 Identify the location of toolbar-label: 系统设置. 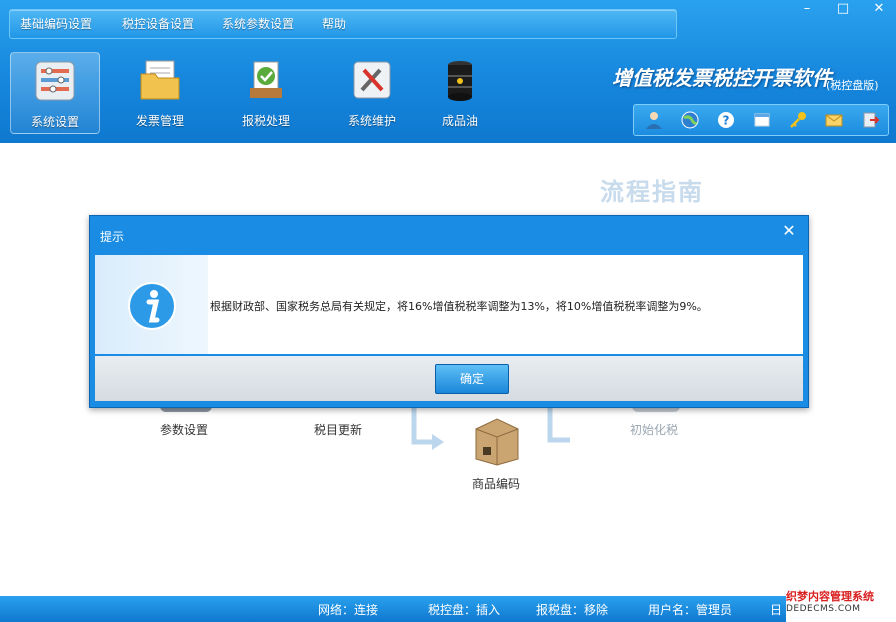
(54, 122).